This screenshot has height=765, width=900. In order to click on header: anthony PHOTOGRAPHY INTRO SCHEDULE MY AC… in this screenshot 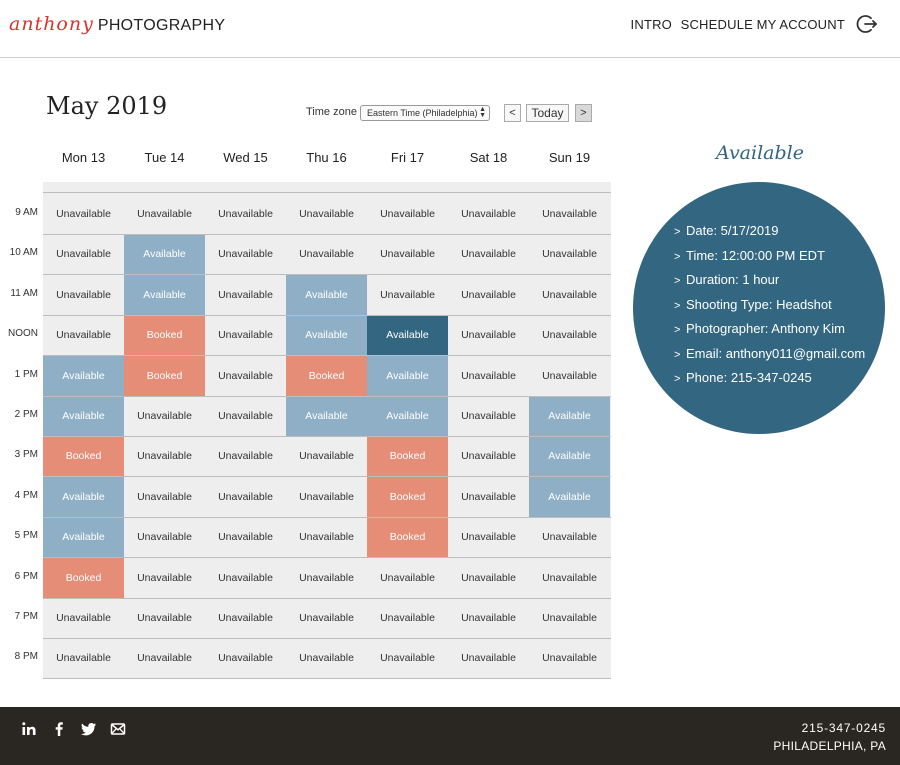, I will do `click(450, 29)`.